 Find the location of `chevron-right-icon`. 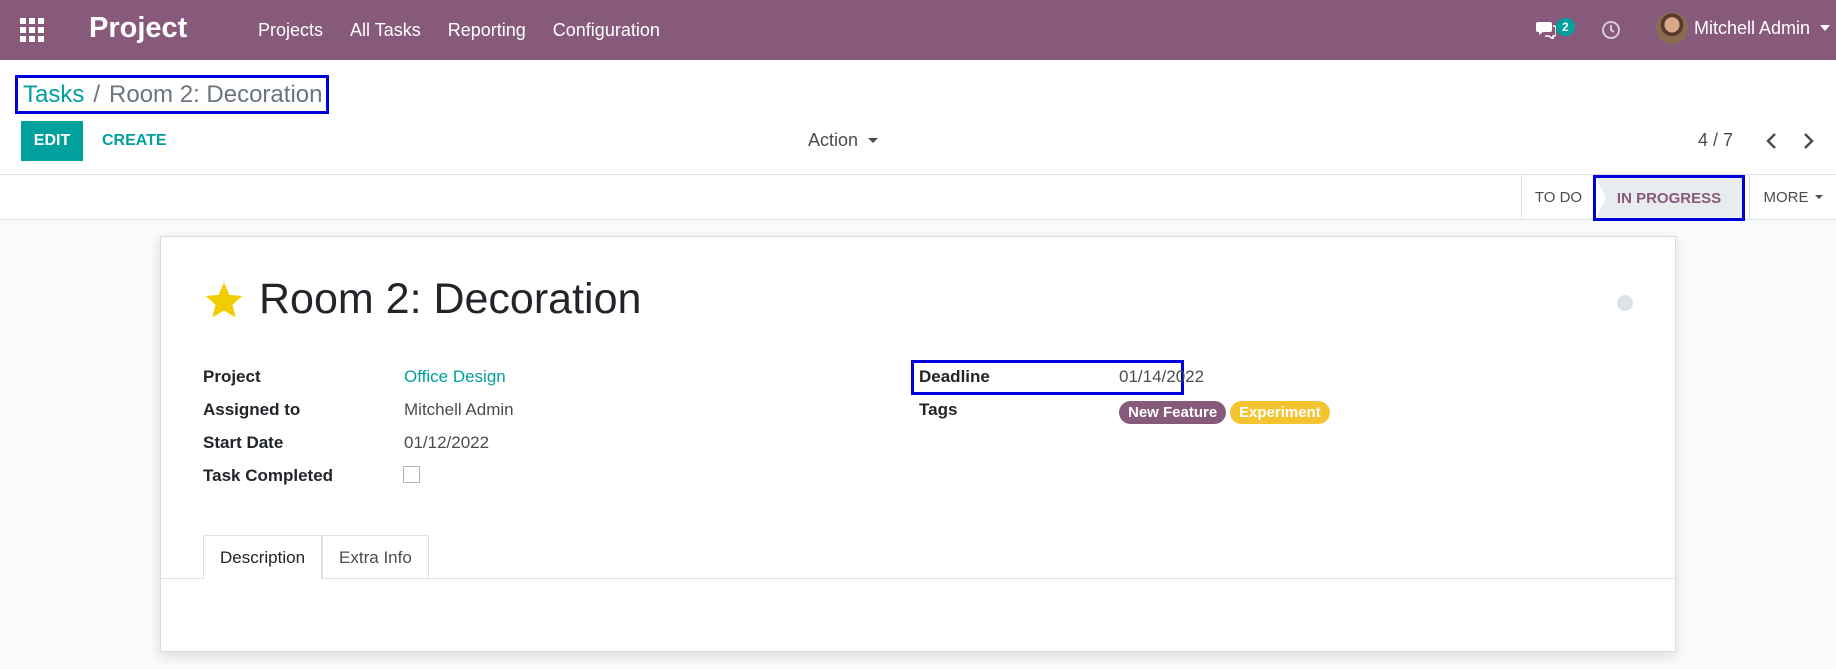

chevron-right-icon is located at coordinates (1809, 141).